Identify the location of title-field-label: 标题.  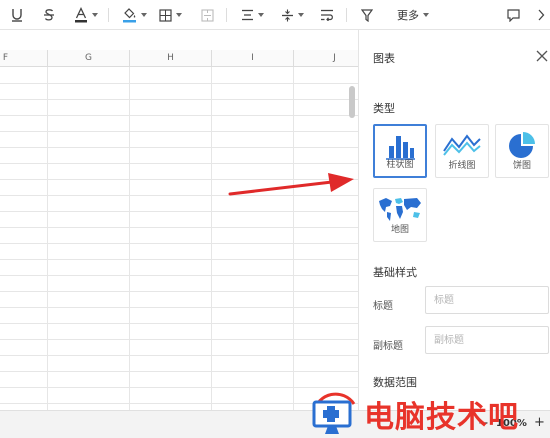
(383, 306).